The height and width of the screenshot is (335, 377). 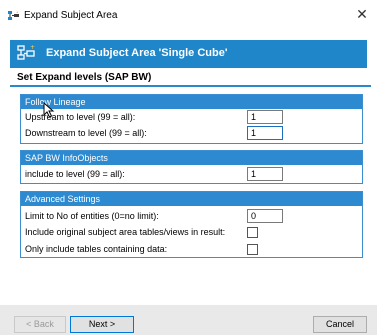 What do you see at coordinates (84, 77) in the screenshot?
I see `section-heading: Set Expand levels (SAP BW)` at bounding box center [84, 77].